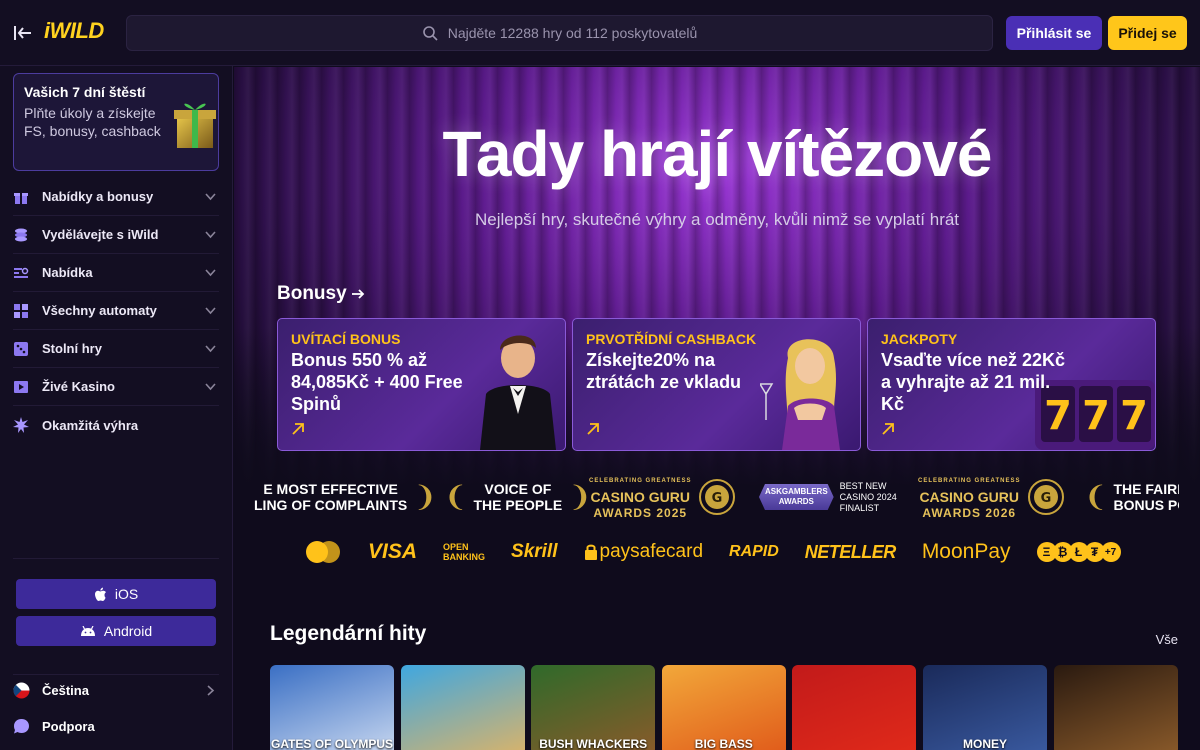 This screenshot has height=750, width=1200. What do you see at coordinates (330, 489) in the screenshot?
I see `award-line: E MOST EFFECTIVE` at bounding box center [330, 489].